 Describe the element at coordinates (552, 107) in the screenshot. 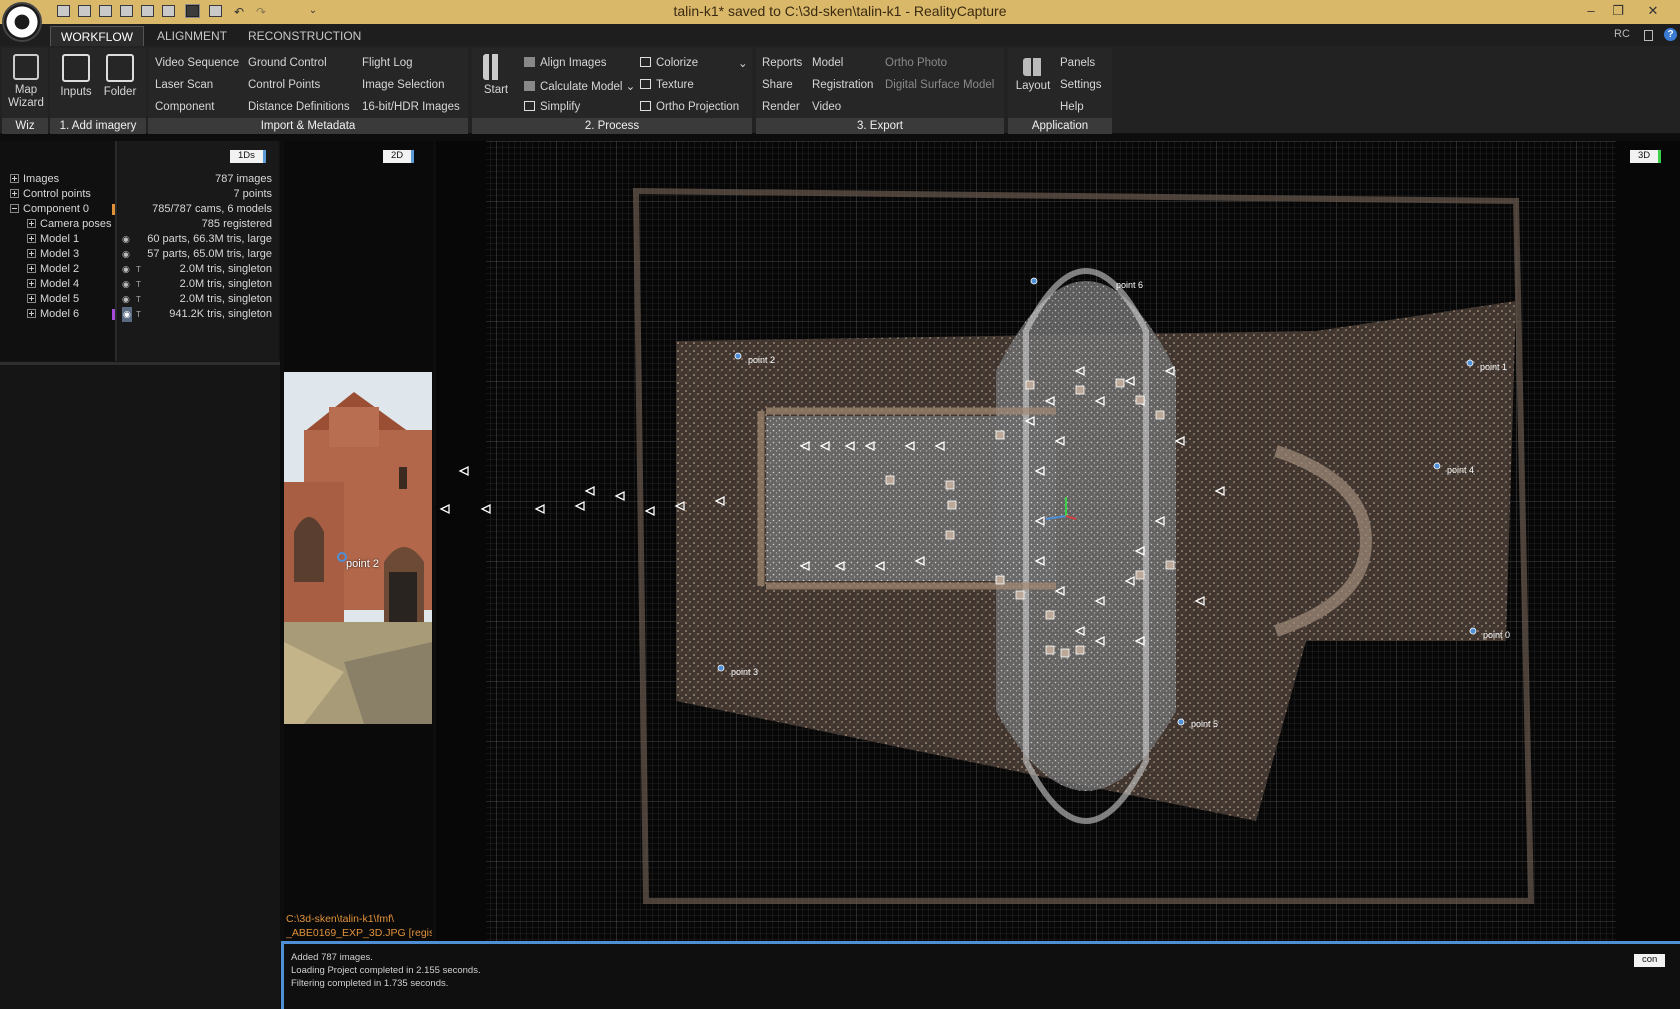

I see `simplify-button: Simplify` at that location.